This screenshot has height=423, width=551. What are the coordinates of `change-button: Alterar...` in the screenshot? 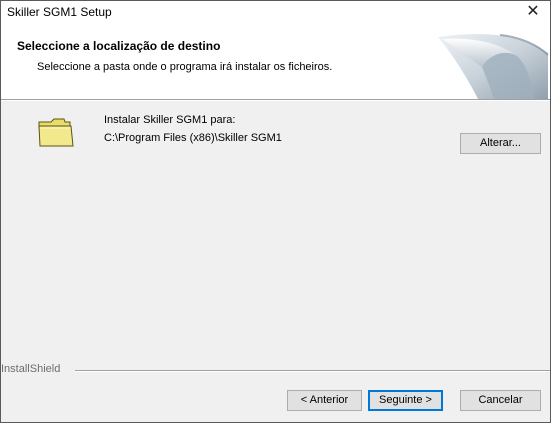 It's located at (500, 143).